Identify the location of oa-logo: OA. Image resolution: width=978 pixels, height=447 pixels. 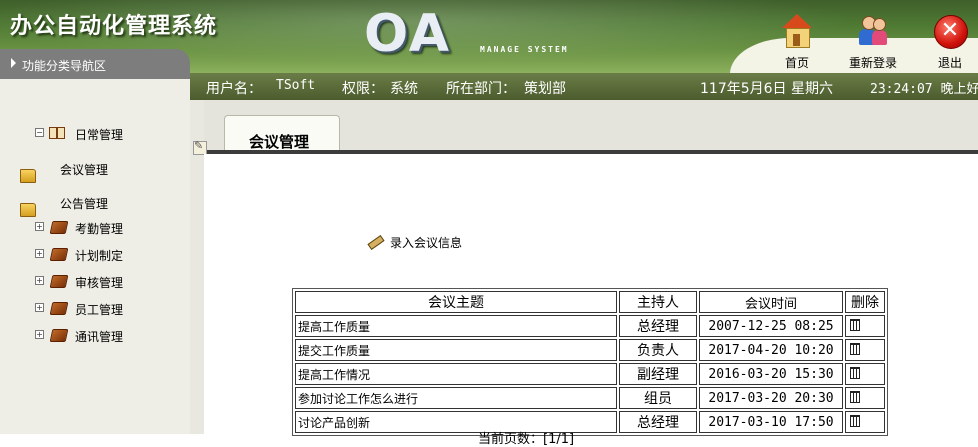
(408, 34).